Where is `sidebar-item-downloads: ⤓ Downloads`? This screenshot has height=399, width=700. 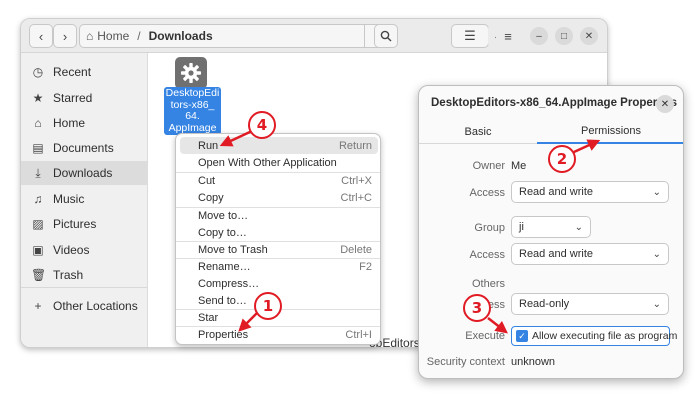 sidebar-item-downloads: ⤓ Downloads is located at coordinates (84, 173).